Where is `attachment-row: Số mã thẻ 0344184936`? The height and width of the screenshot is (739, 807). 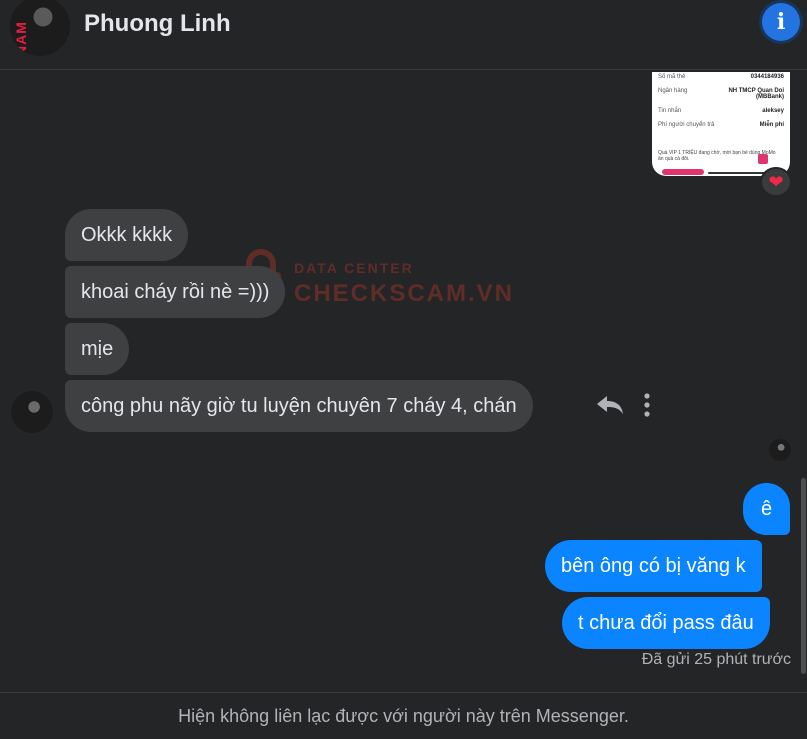 attachment-row: Số mã thẻ 0344184936 is located at coordinates (721, 77).